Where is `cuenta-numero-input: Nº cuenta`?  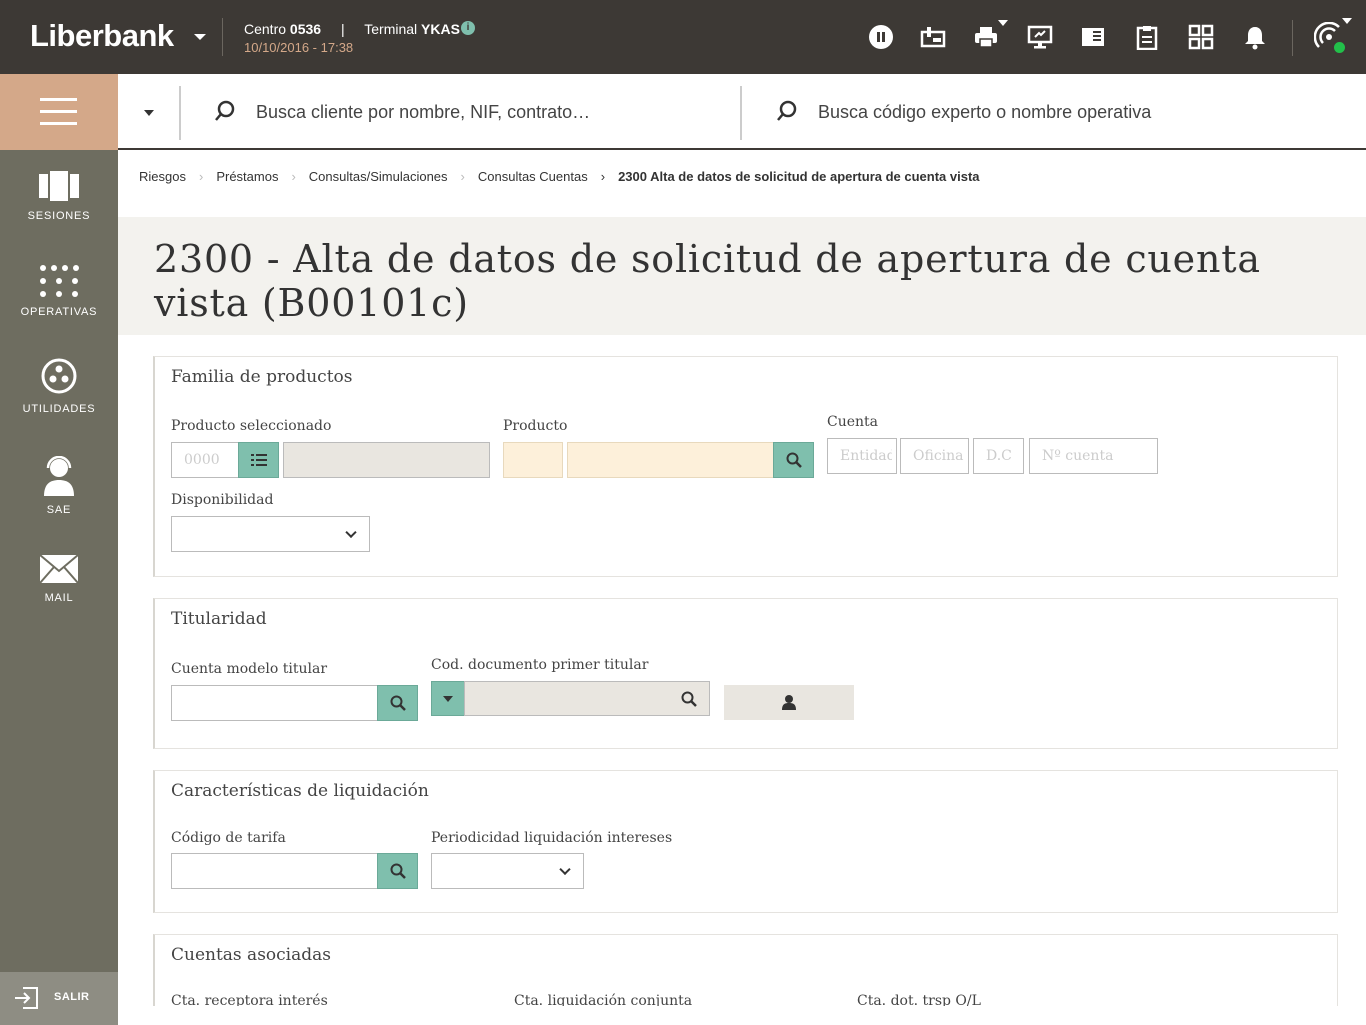
cuenta-numero-input: Nº cuenta is located at coordinates (1093, 456).